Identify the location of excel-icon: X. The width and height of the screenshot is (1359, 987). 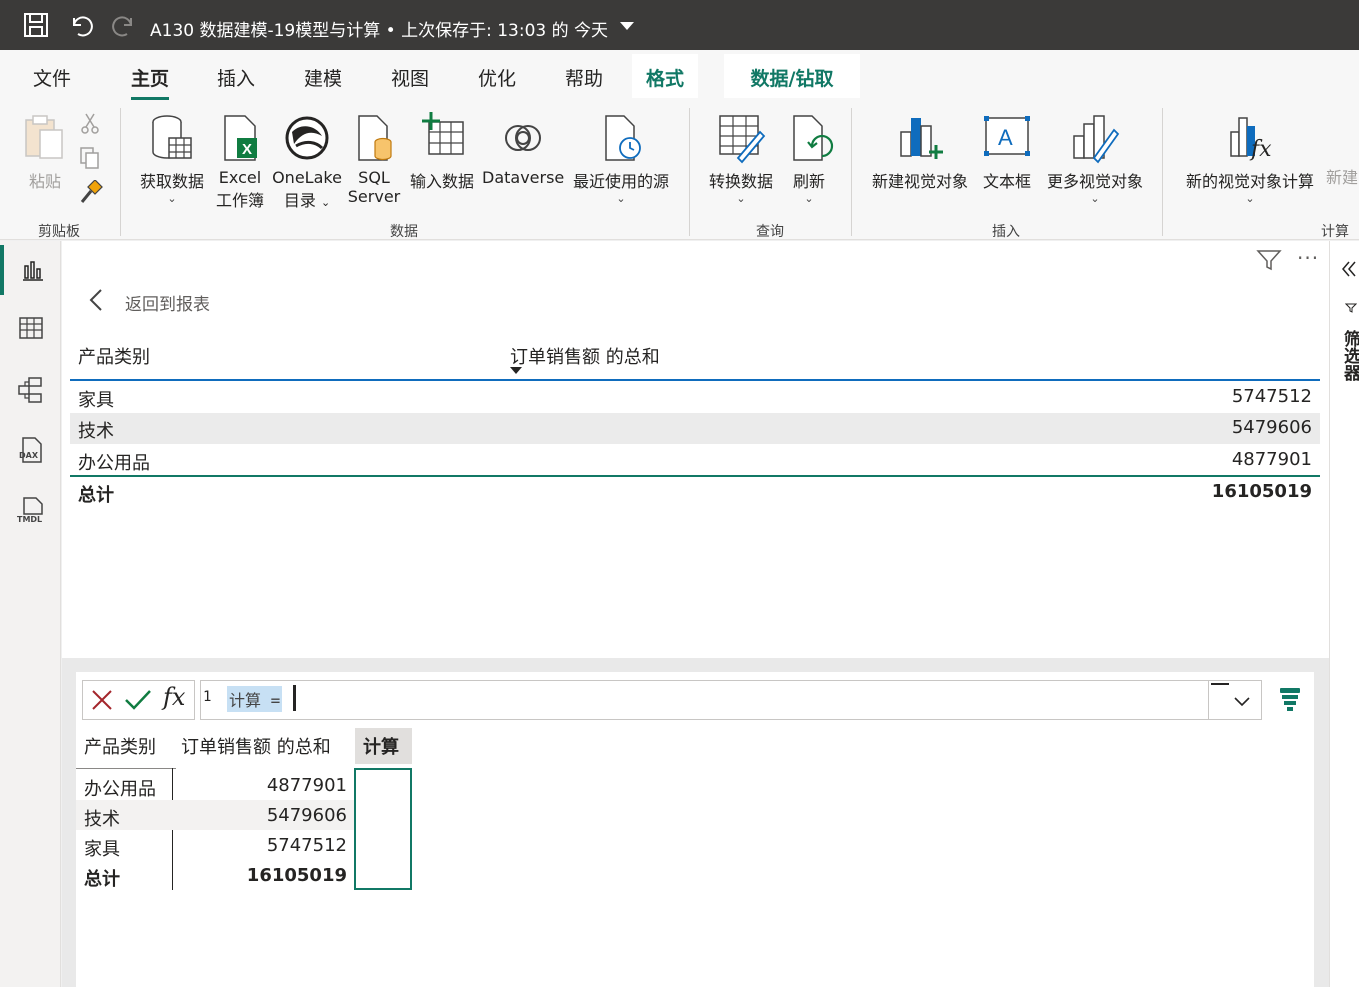
(240, 138).